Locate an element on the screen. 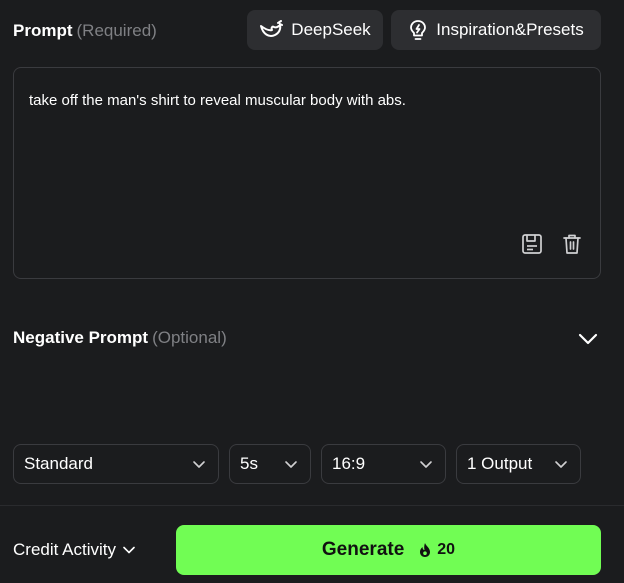 This screenshot has width=624, height=583. aspect-ratio-value: 16:9 is located at coordinates (349, 463).